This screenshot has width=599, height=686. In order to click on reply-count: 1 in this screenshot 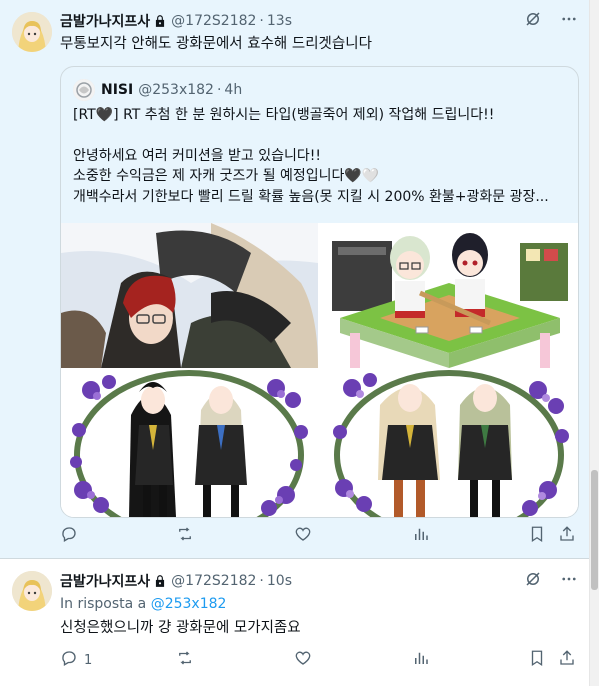, I will do `click(88, 660)`.